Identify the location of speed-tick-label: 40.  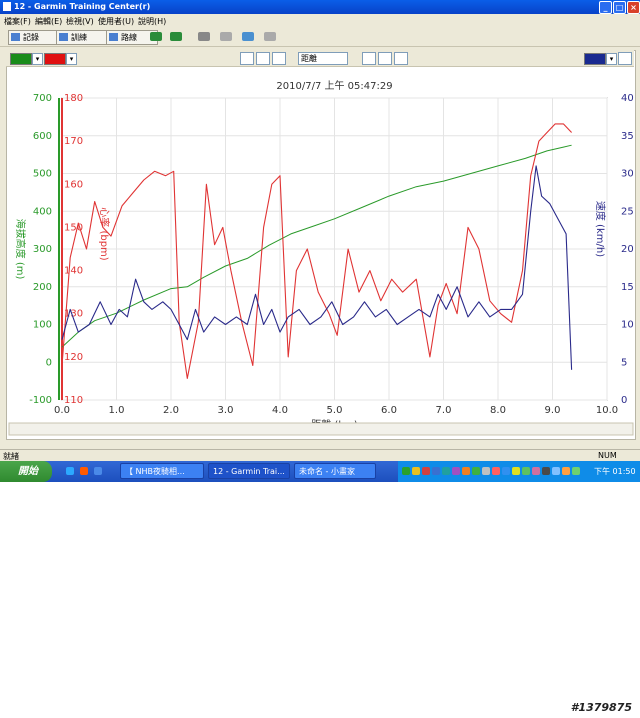
(627, 98).